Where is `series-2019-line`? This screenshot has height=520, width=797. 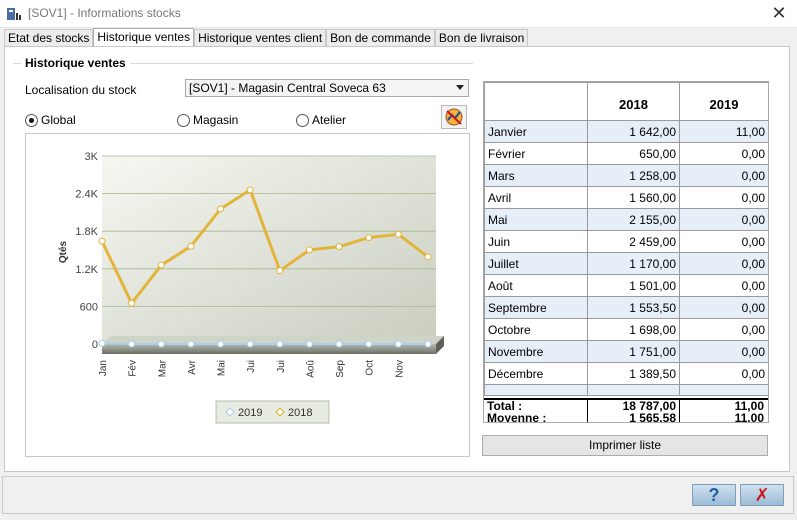
series-2019-line is located at coordinates (264, 343).